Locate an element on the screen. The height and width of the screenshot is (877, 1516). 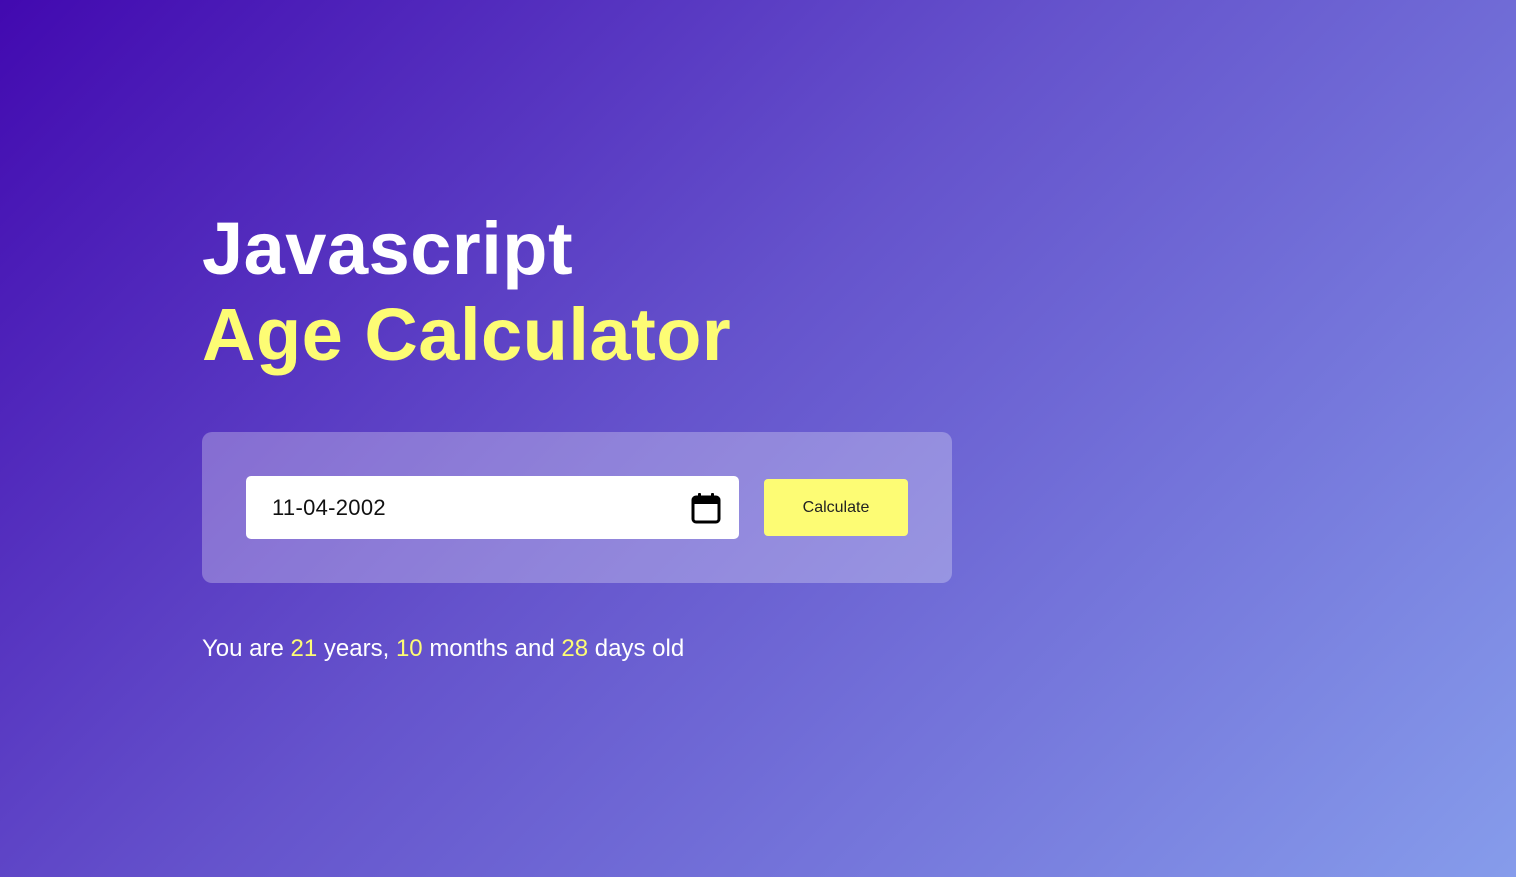
birthdate-value: 11-04-2002 is located at coordinates (481, 508).